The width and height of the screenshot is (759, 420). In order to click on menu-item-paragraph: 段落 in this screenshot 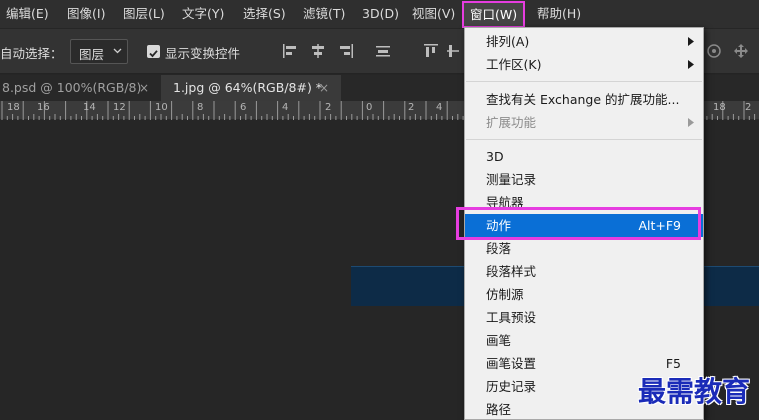, I will do `click(584, 248)`.